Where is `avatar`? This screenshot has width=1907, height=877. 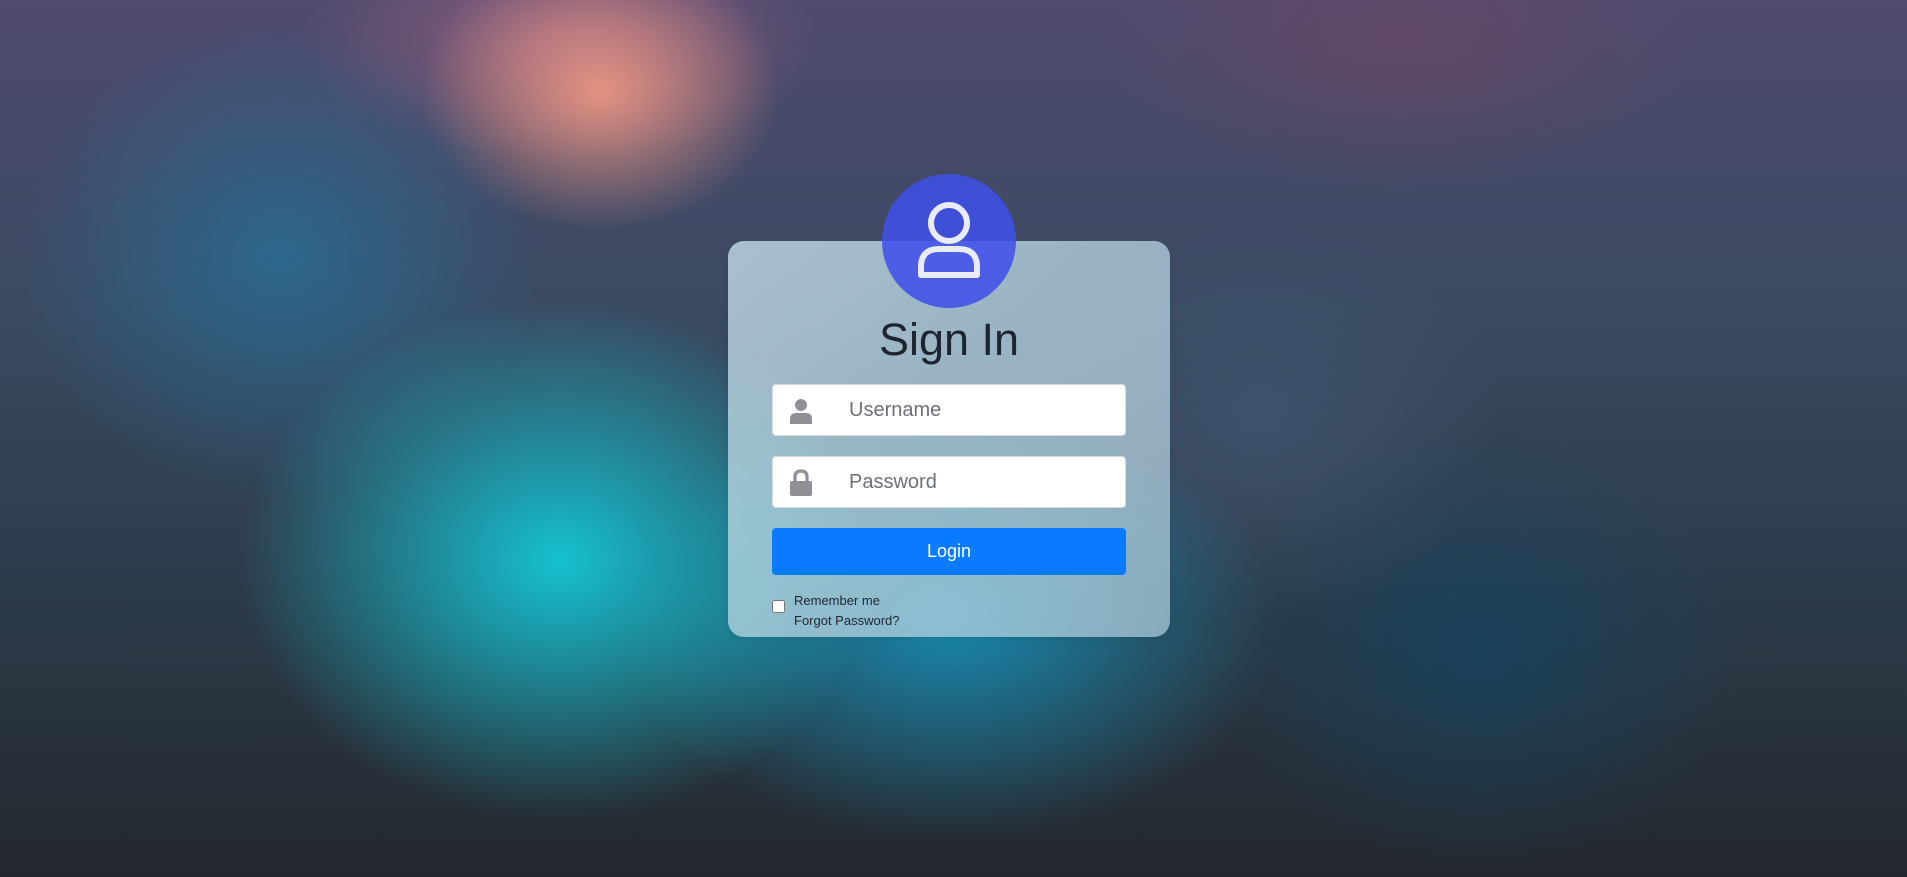 avatar is located at coordinates (949, 241).